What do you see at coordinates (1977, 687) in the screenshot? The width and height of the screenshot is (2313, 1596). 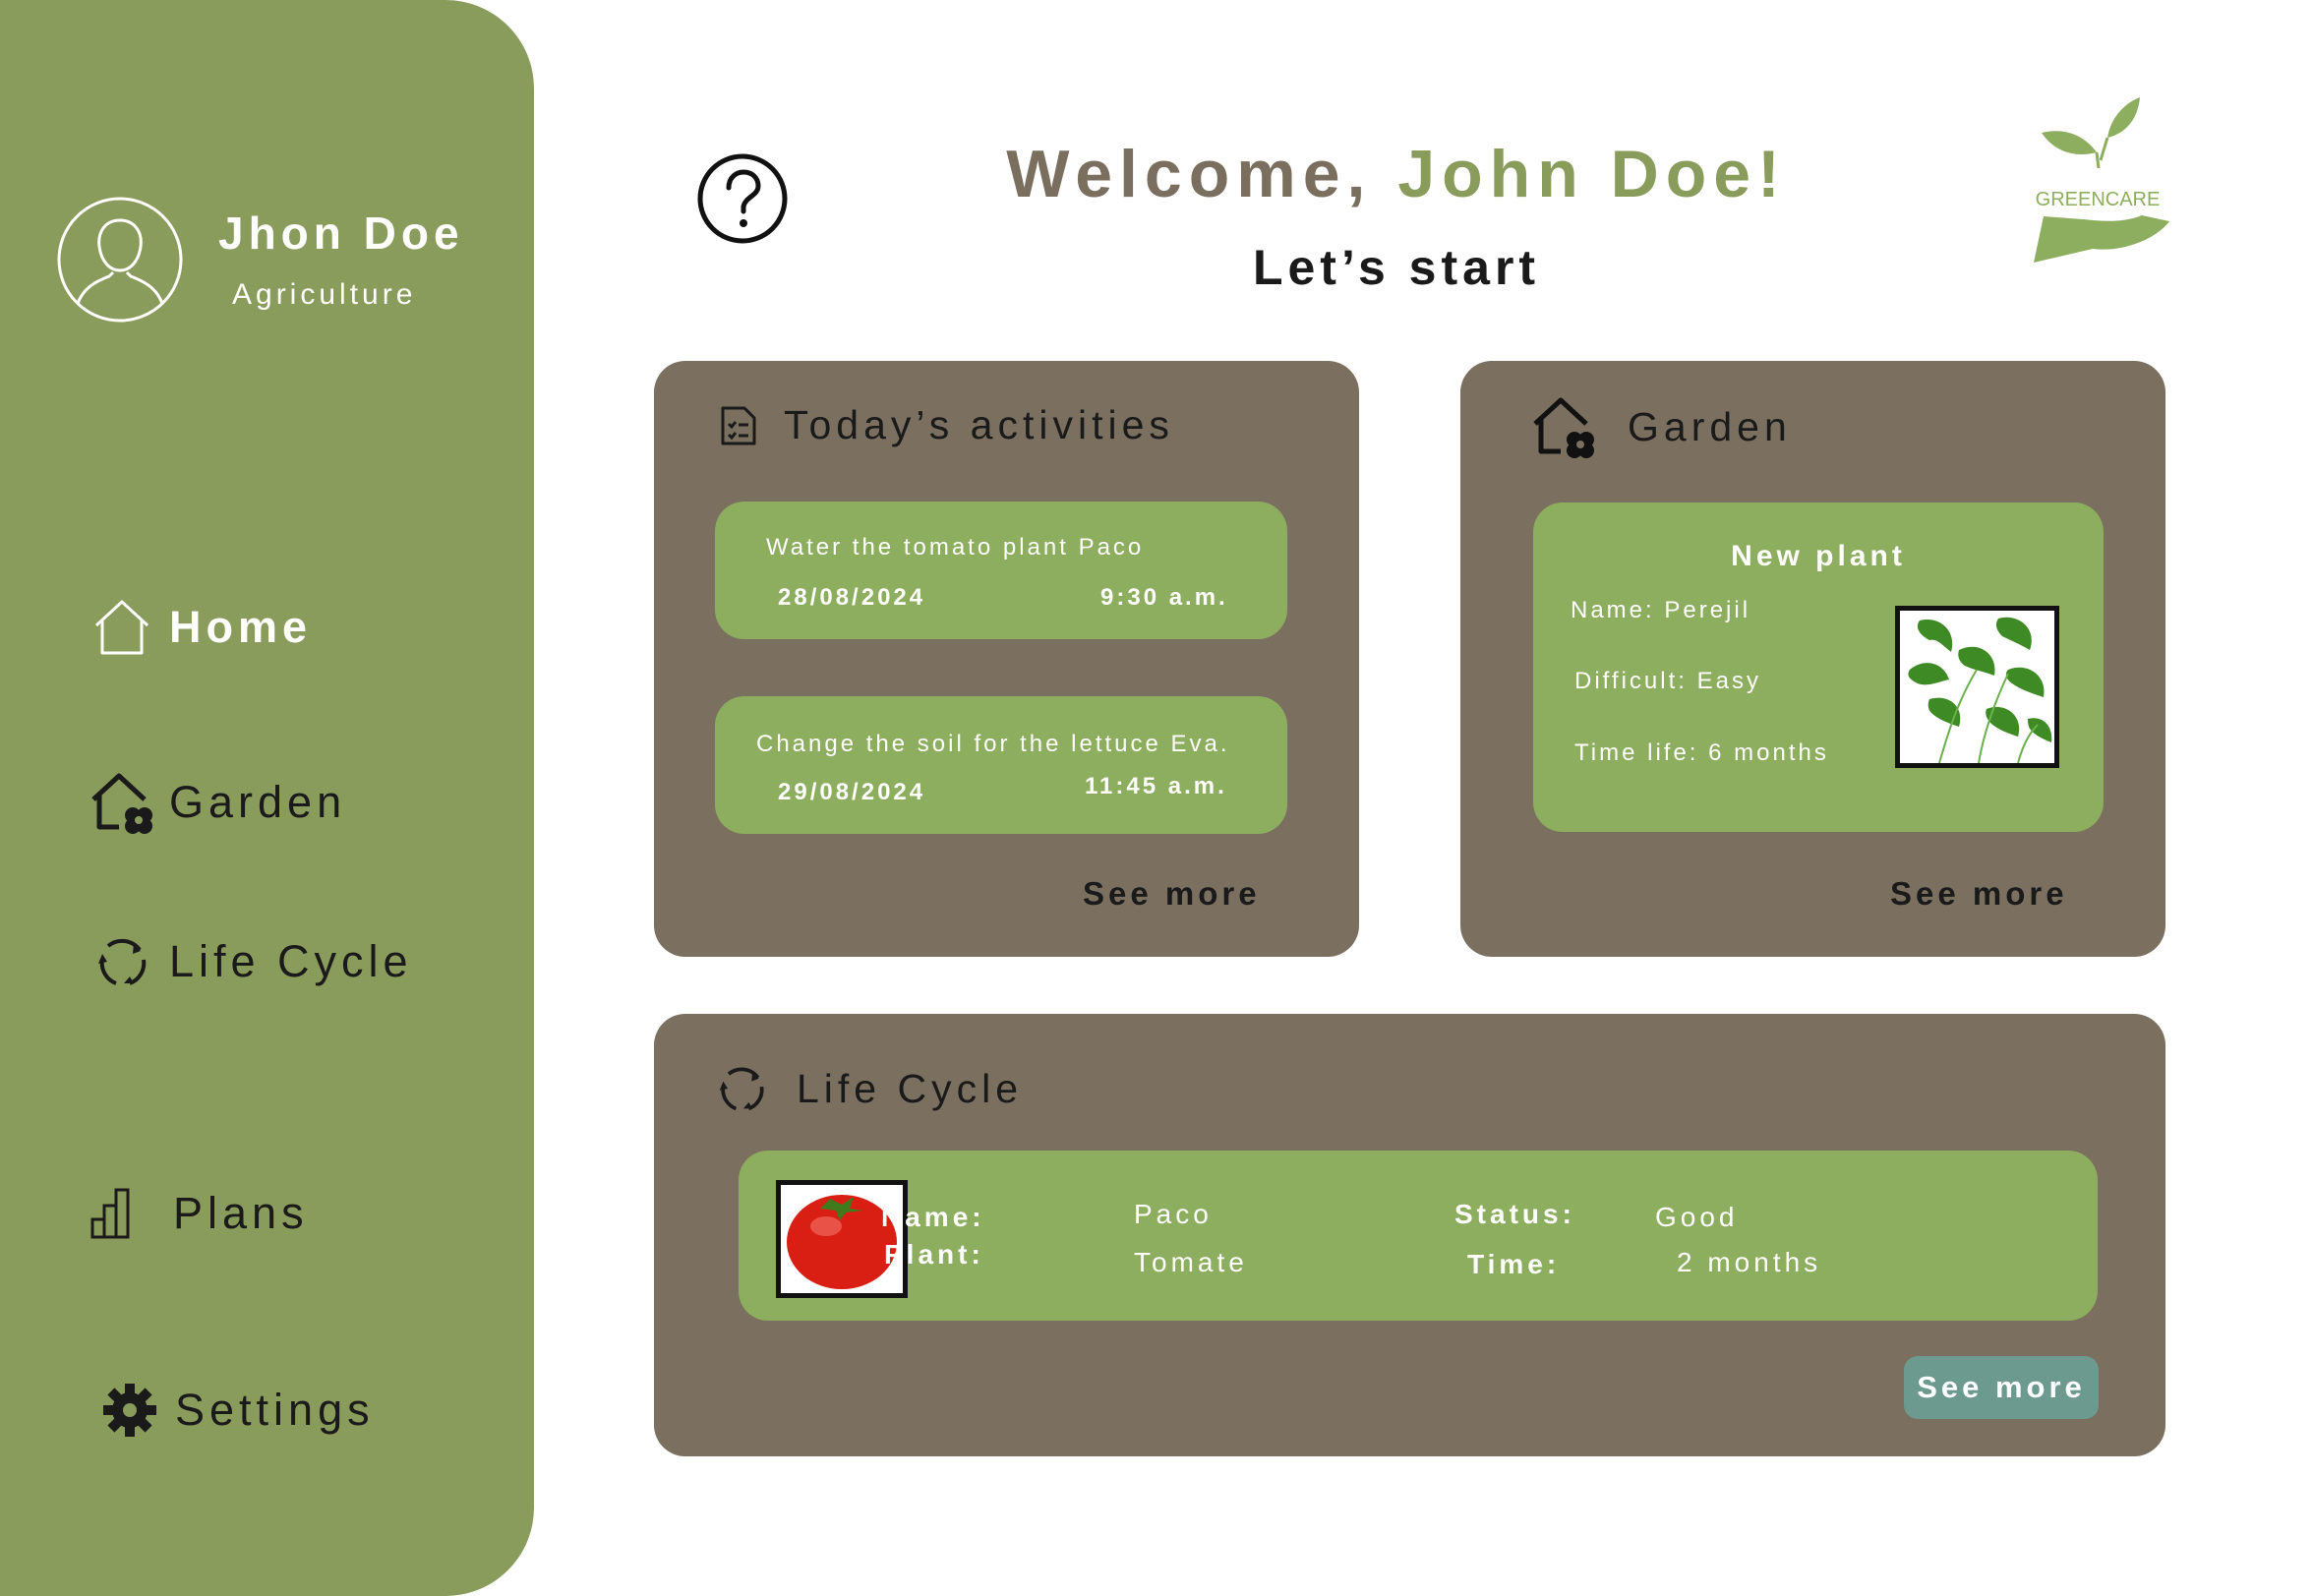 I see `parsley-image` at bounding box center [1977, 687].